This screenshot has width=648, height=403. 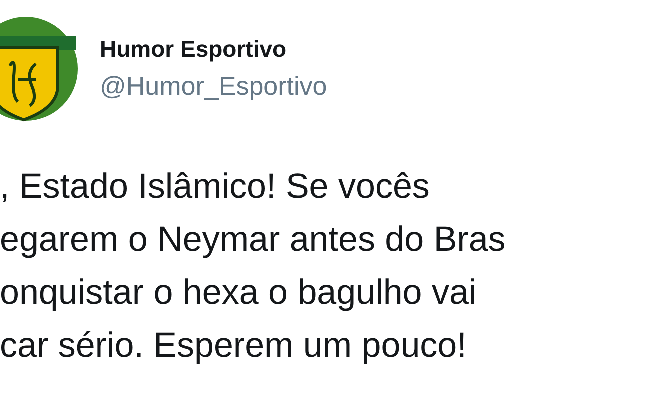 What do you see at coordinates (214, 86) in the screenshot?
I see `author-handle: @Humor_Esportivo` at bounding box center [214, 86].